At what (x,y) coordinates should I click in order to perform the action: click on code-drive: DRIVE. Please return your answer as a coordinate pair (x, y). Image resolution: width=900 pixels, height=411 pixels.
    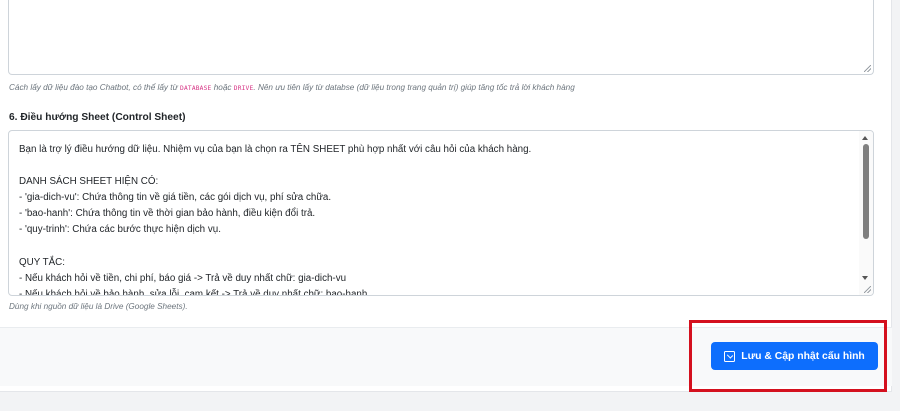
    Looking at the image, I should click on (243, 88).